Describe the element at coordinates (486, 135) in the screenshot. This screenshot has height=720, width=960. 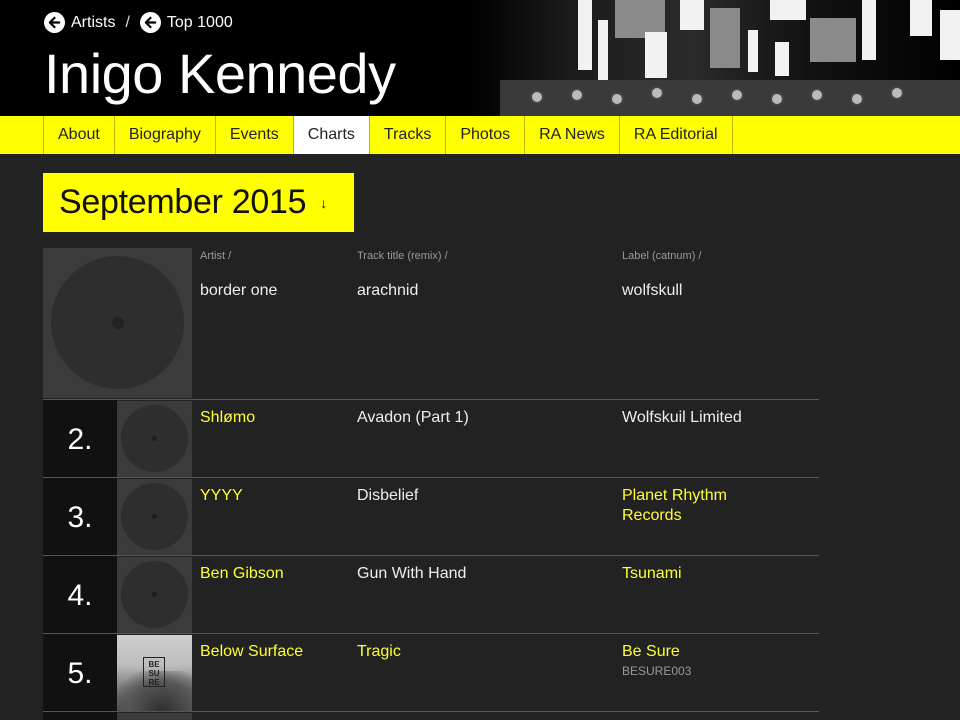
I see `tab-photos: Photos` at that location.